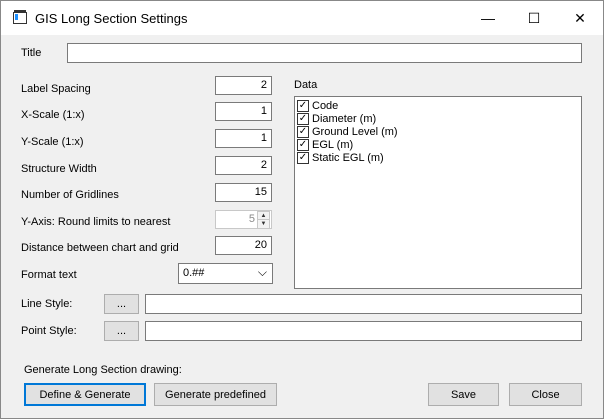 The height and width of the screenshot is (419, 604). Describe the element at coordinates (333, 144) in the screenshot. I see `data-item-label: EGL (m)` at that location.